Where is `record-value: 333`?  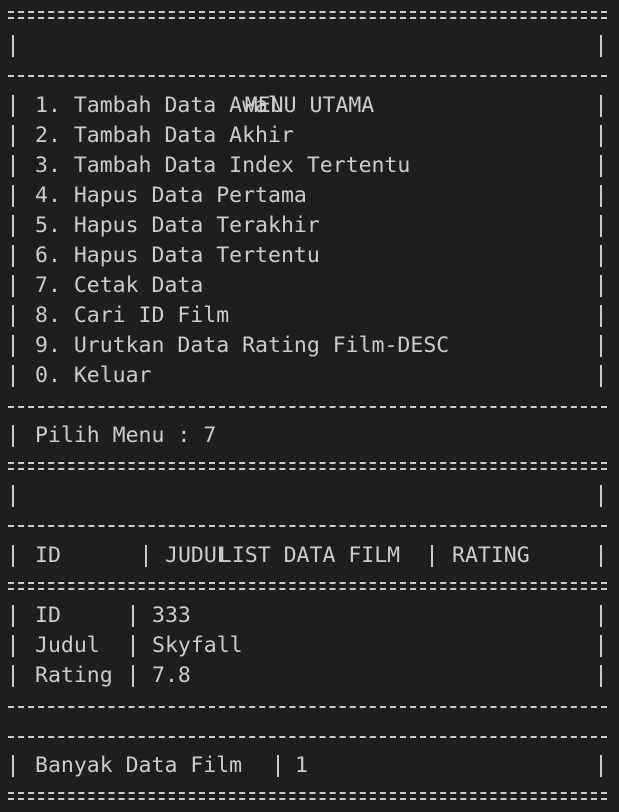
record-value: 333 is located at coordinates (171, 615).